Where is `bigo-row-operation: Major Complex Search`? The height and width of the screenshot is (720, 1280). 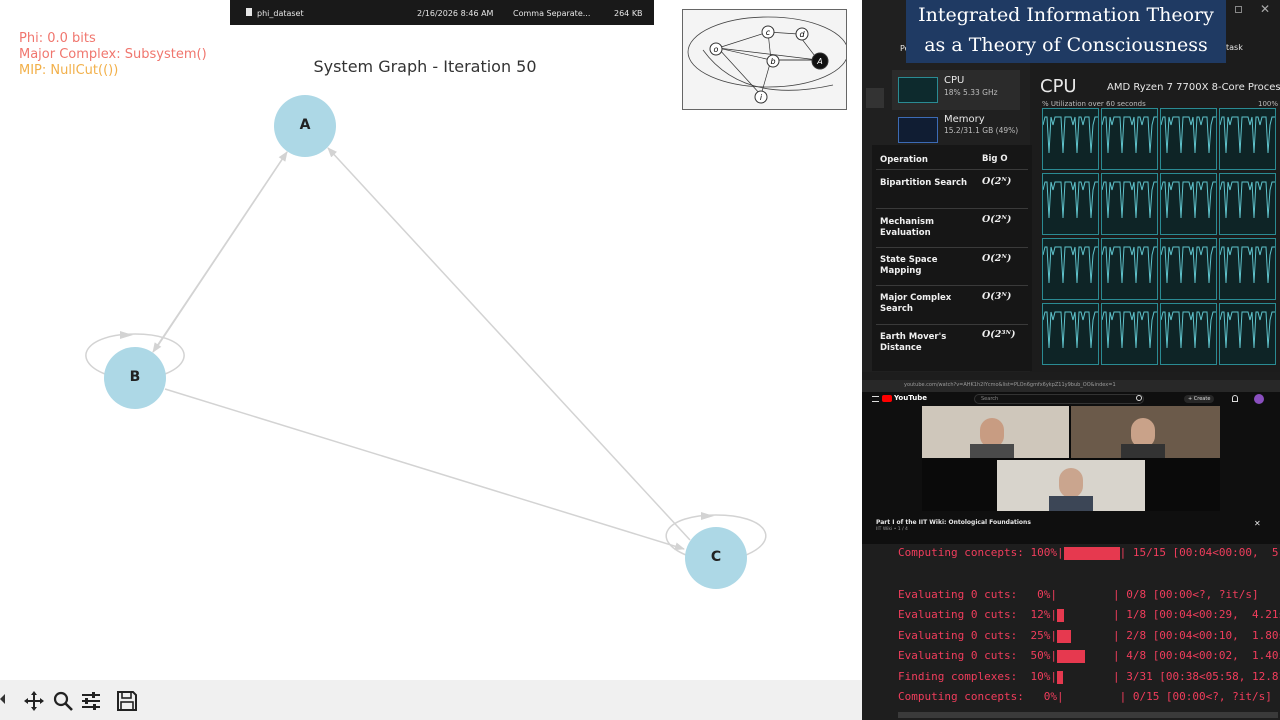 bigo-row-operation: Major Complex Search is located at coordinates (916, 303).